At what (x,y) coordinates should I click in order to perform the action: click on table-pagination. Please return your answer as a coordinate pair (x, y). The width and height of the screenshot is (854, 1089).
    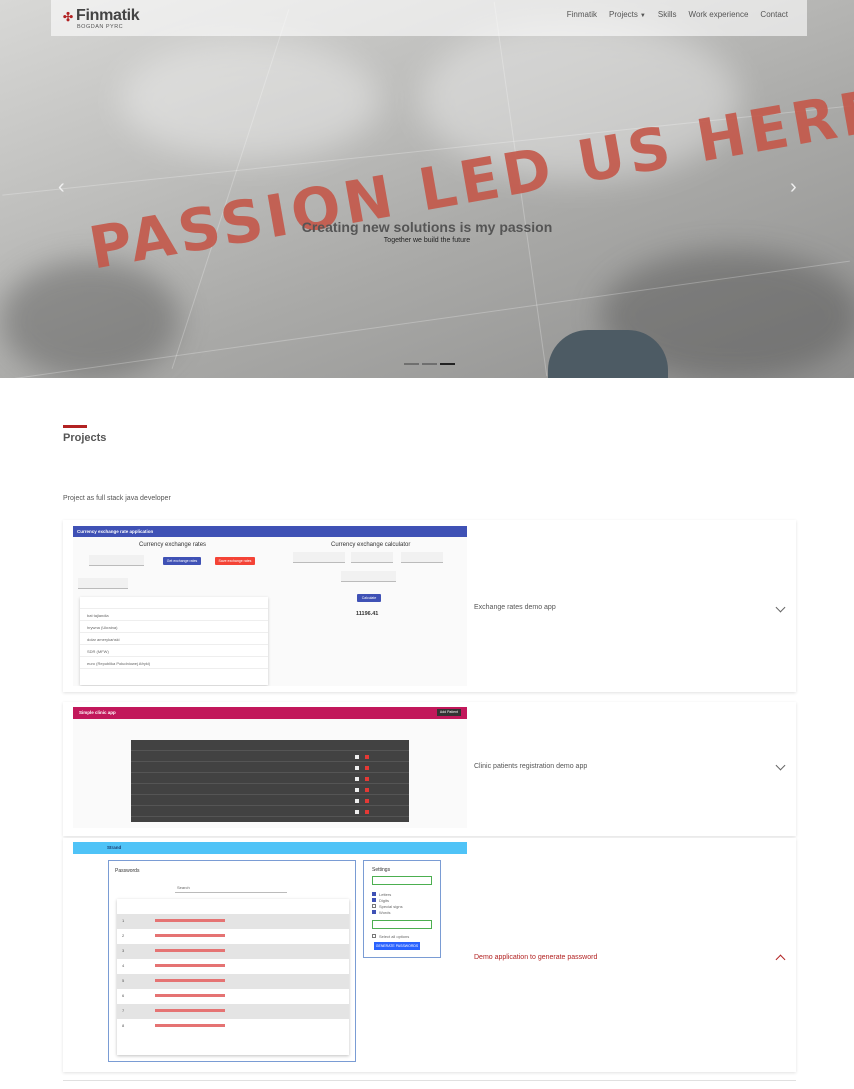
    Looking at the image, I should click on (174, 675).